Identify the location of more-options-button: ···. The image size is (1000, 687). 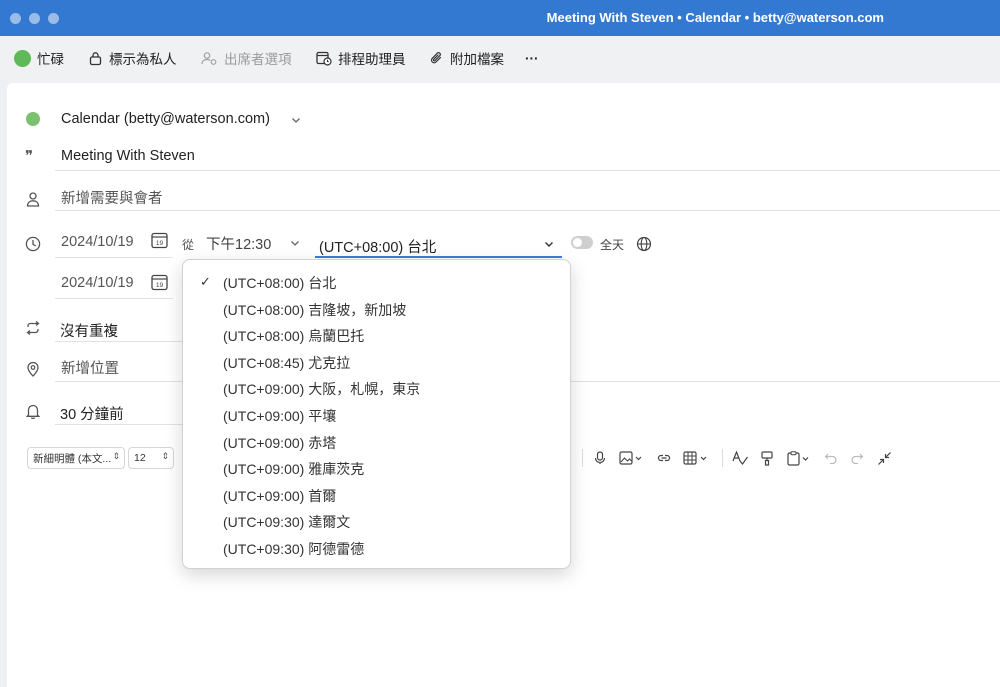
(532, 58).